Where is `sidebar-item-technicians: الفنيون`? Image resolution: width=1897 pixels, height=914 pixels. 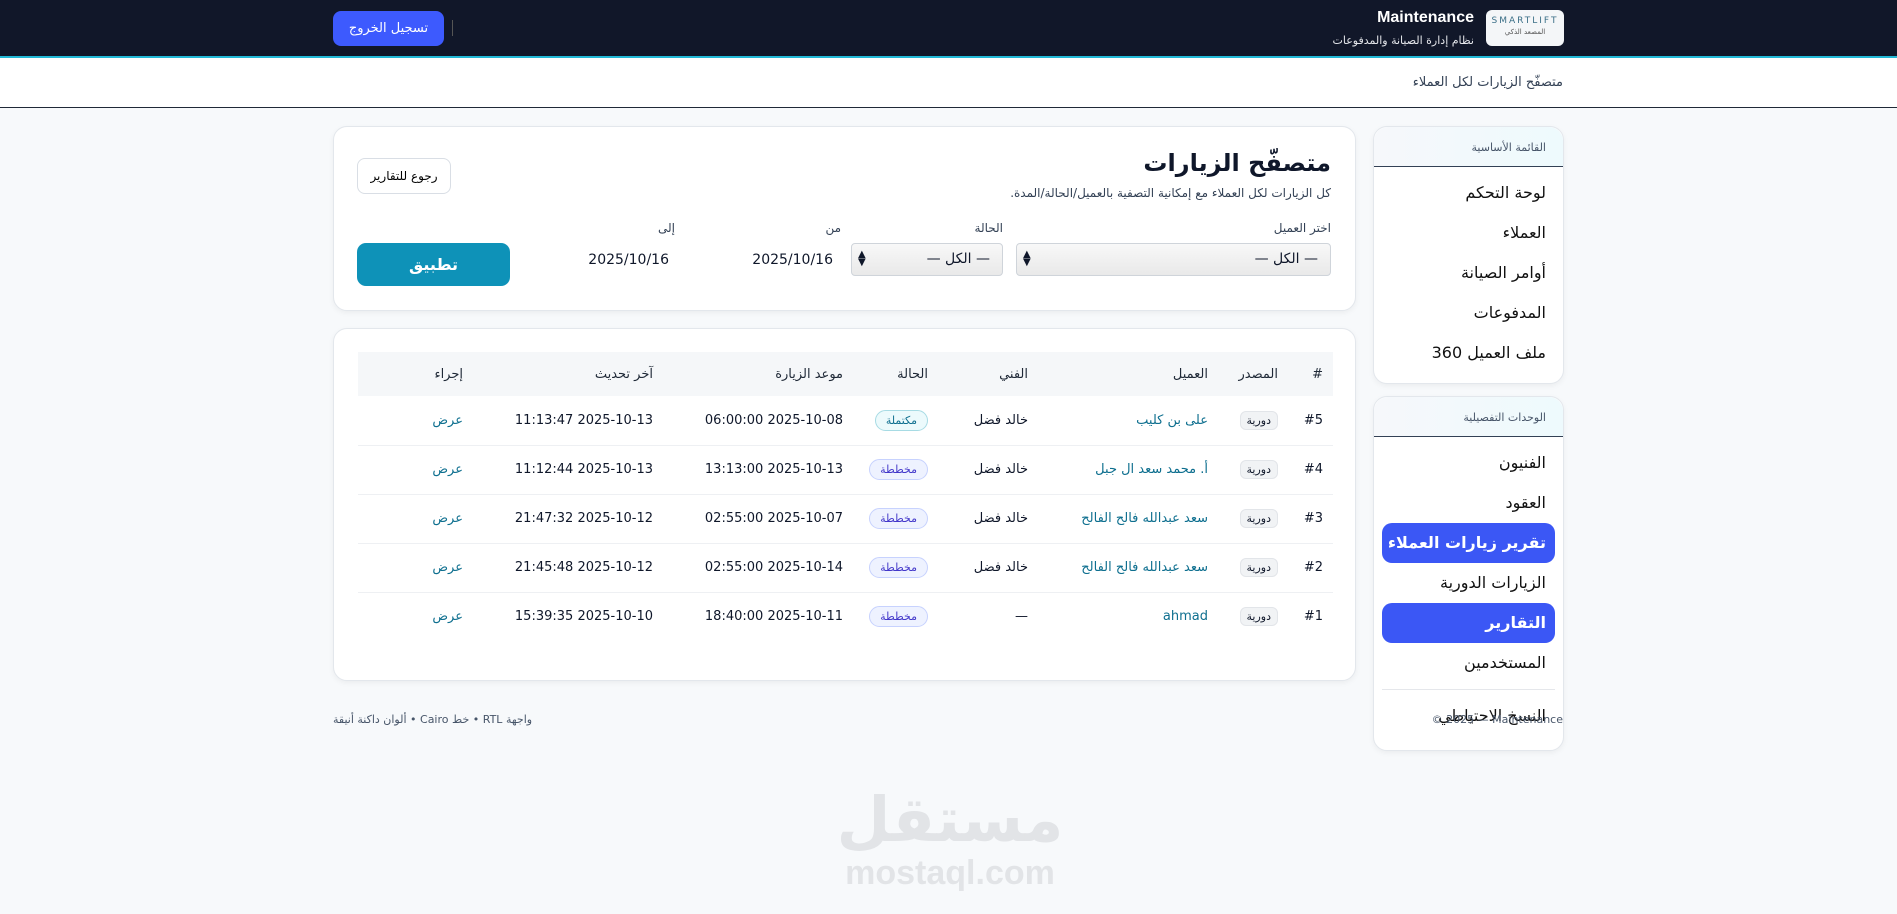
sidebar-item-technicians: الفنيون is located at coordinates (1468, 463).